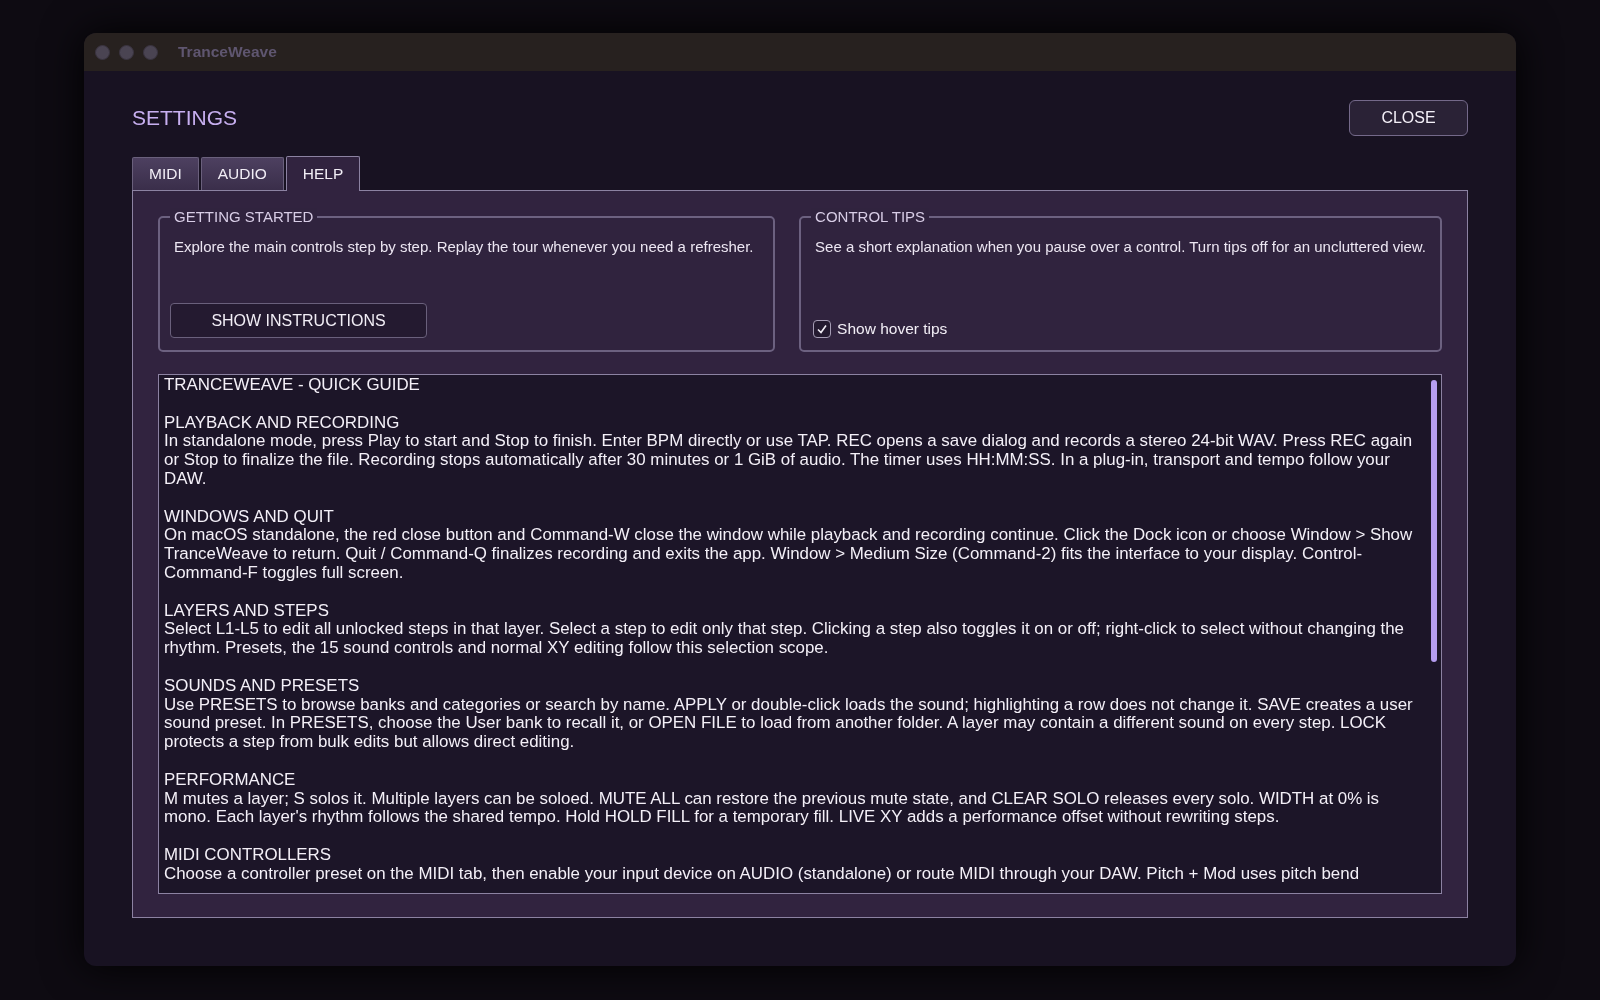 This screenshot has height=1000, width=1600. What do you see at coordinates (762, 874) in the screenshot?
I see `section-text: Choose a controller preset on the MIDI tab, then enable your input device on AUDIO (standalone) or route MIDI through your DAW. Pitch + Mod uses pitch bend` at bounding box center [762, 874].